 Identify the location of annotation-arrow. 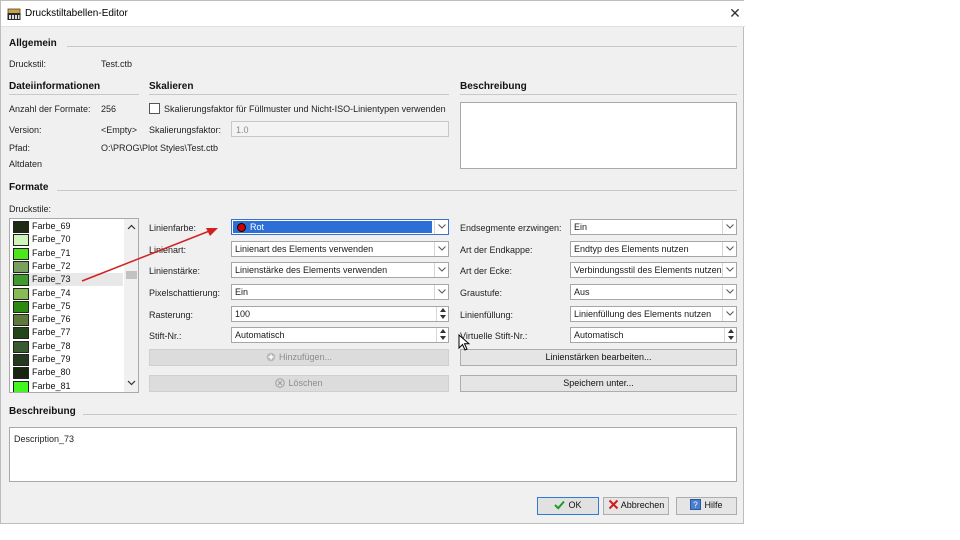
(149, 255).